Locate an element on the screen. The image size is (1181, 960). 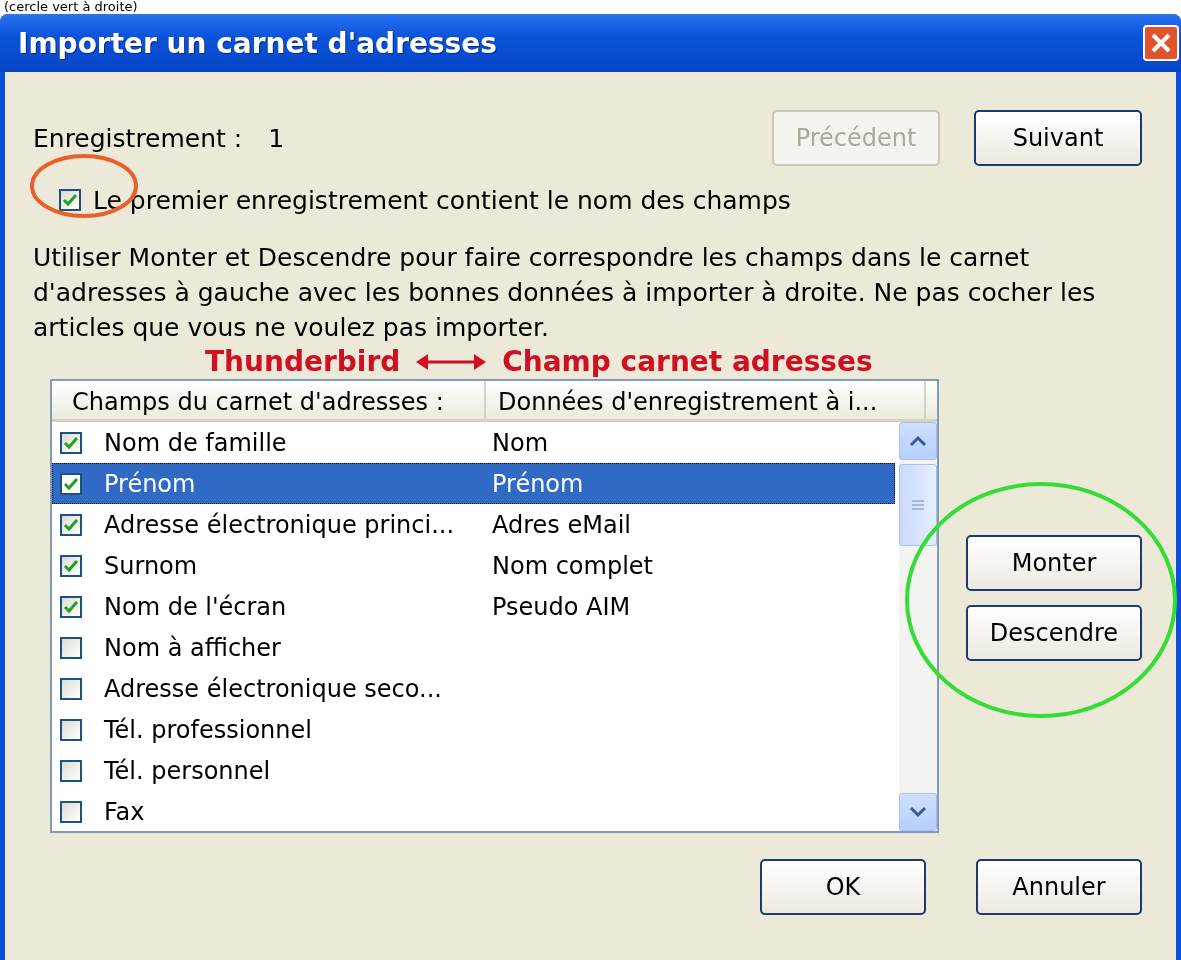
annotation-label: Thunderbird is located at coordinates (303, 361).